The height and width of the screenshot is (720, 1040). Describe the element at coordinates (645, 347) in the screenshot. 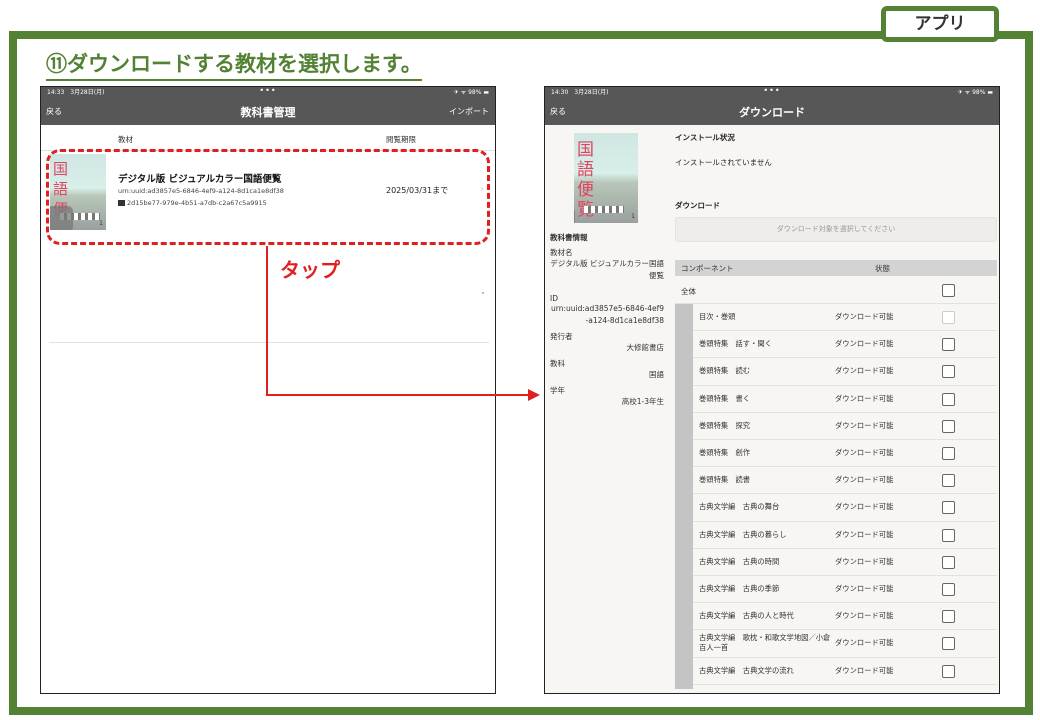

I see `info-publisher-value: 大修館書店` at that location.